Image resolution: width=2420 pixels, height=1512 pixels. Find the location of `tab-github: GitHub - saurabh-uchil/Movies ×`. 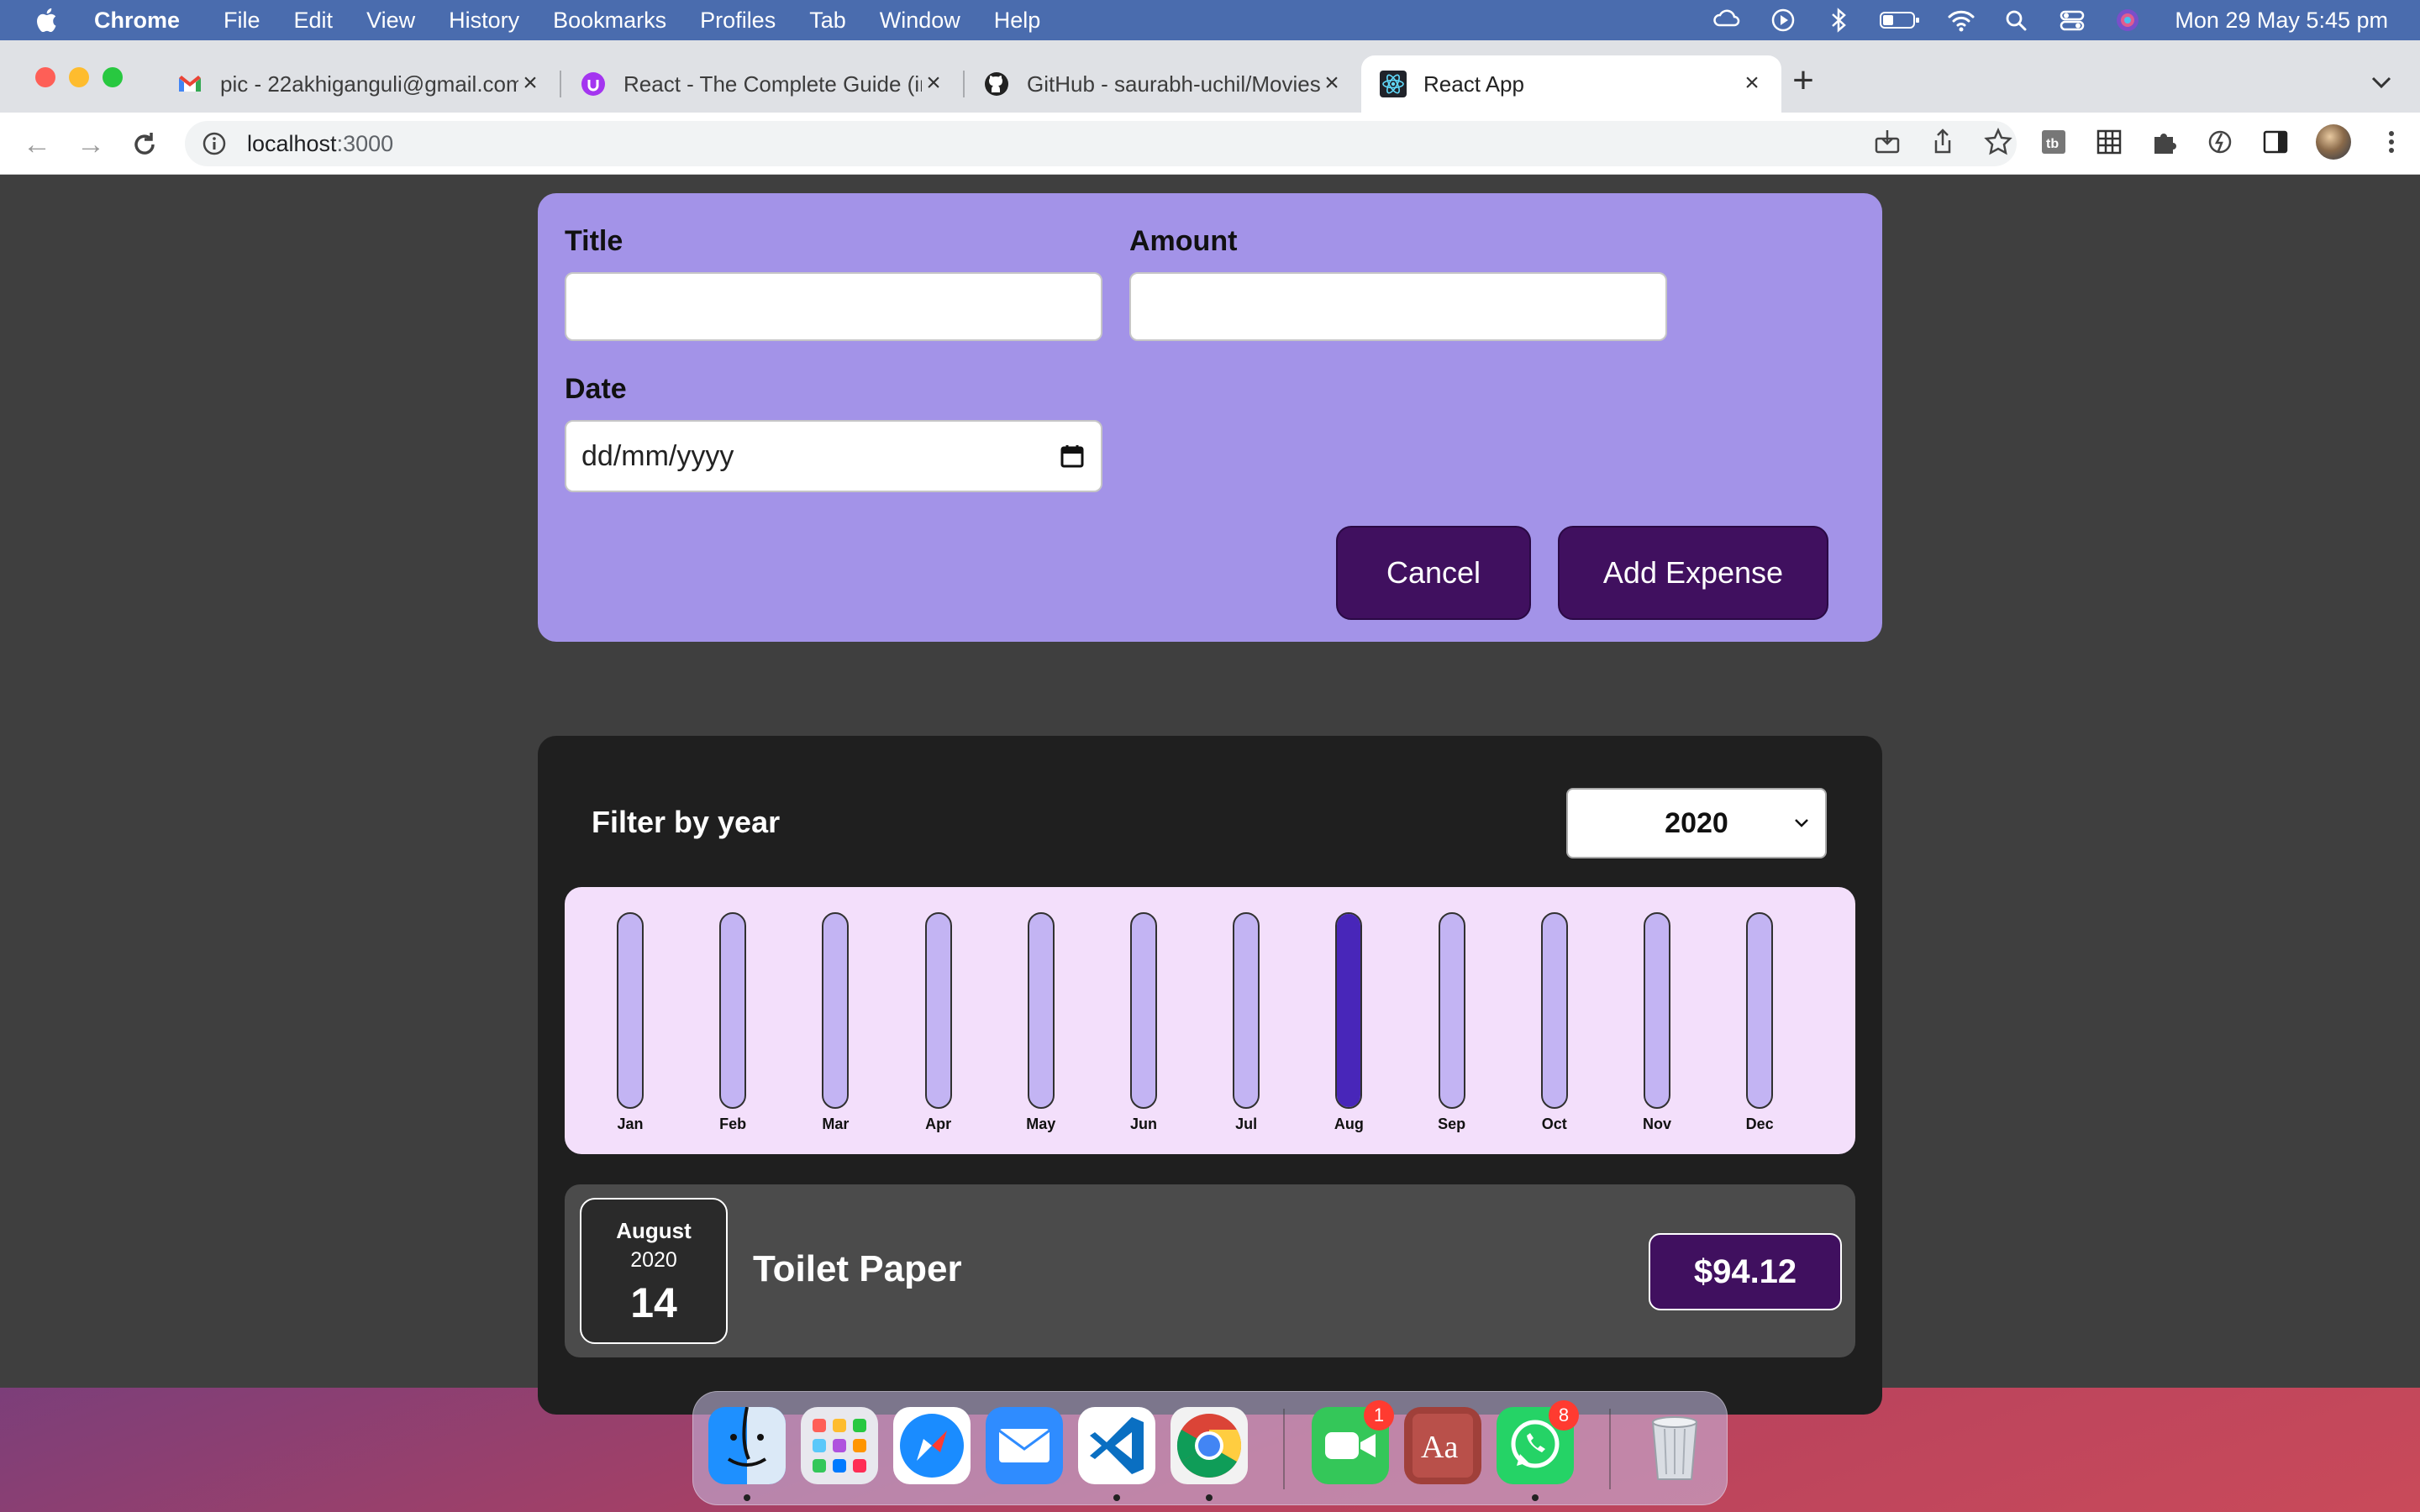

tab-github: GitHub - saurabh-uchil/Movies × is located at coordinates (1163, 84).